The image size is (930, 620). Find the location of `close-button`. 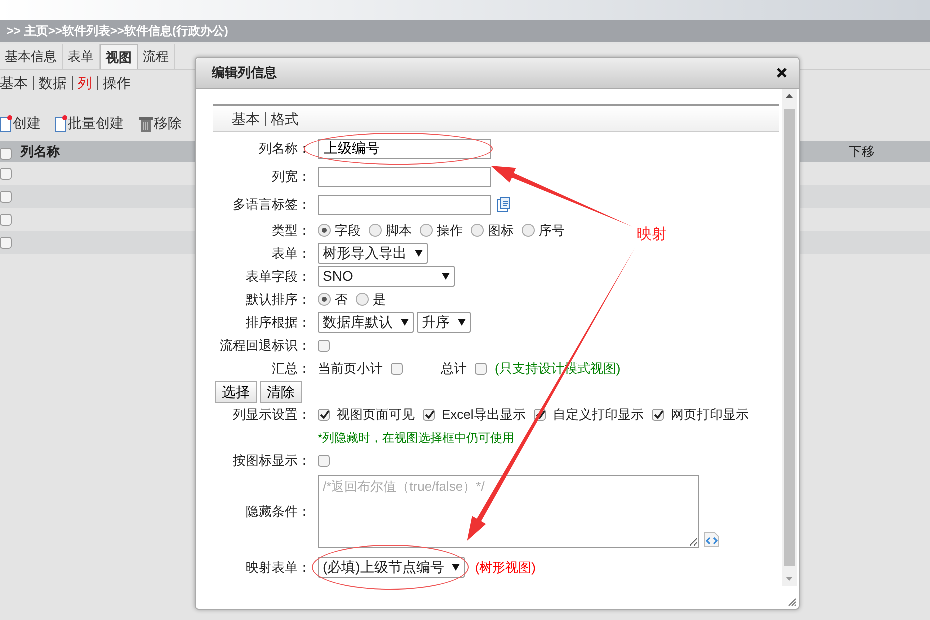

close-button is located at coordinates (782, 73).